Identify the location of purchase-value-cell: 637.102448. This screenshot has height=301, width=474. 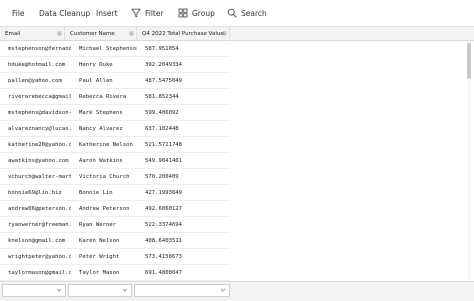
(183, 129).